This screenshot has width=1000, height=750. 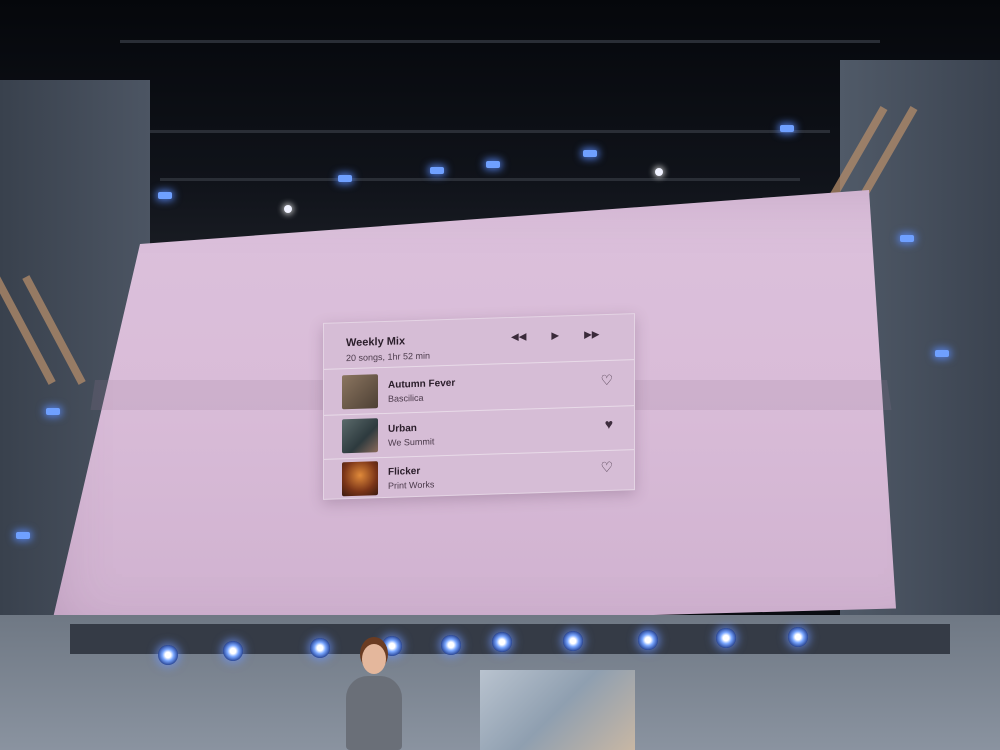 What do you see at coordinates (374, 713) in the screenshot?
I see `presenter` at bounding box center [374, 713].